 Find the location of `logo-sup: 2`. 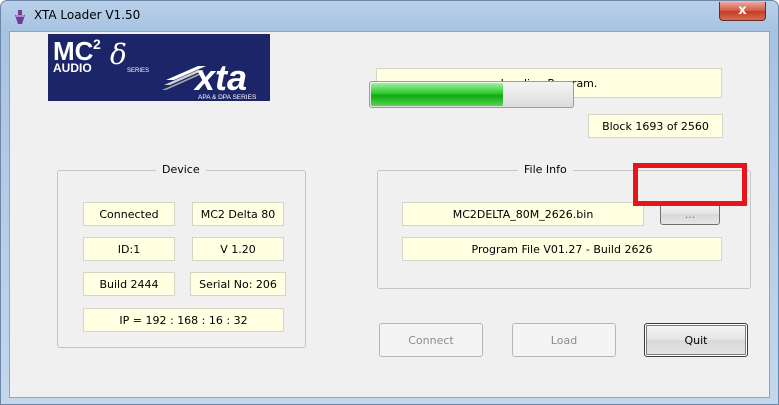

logo-sup: 2 is located at coordinates (97, 44).